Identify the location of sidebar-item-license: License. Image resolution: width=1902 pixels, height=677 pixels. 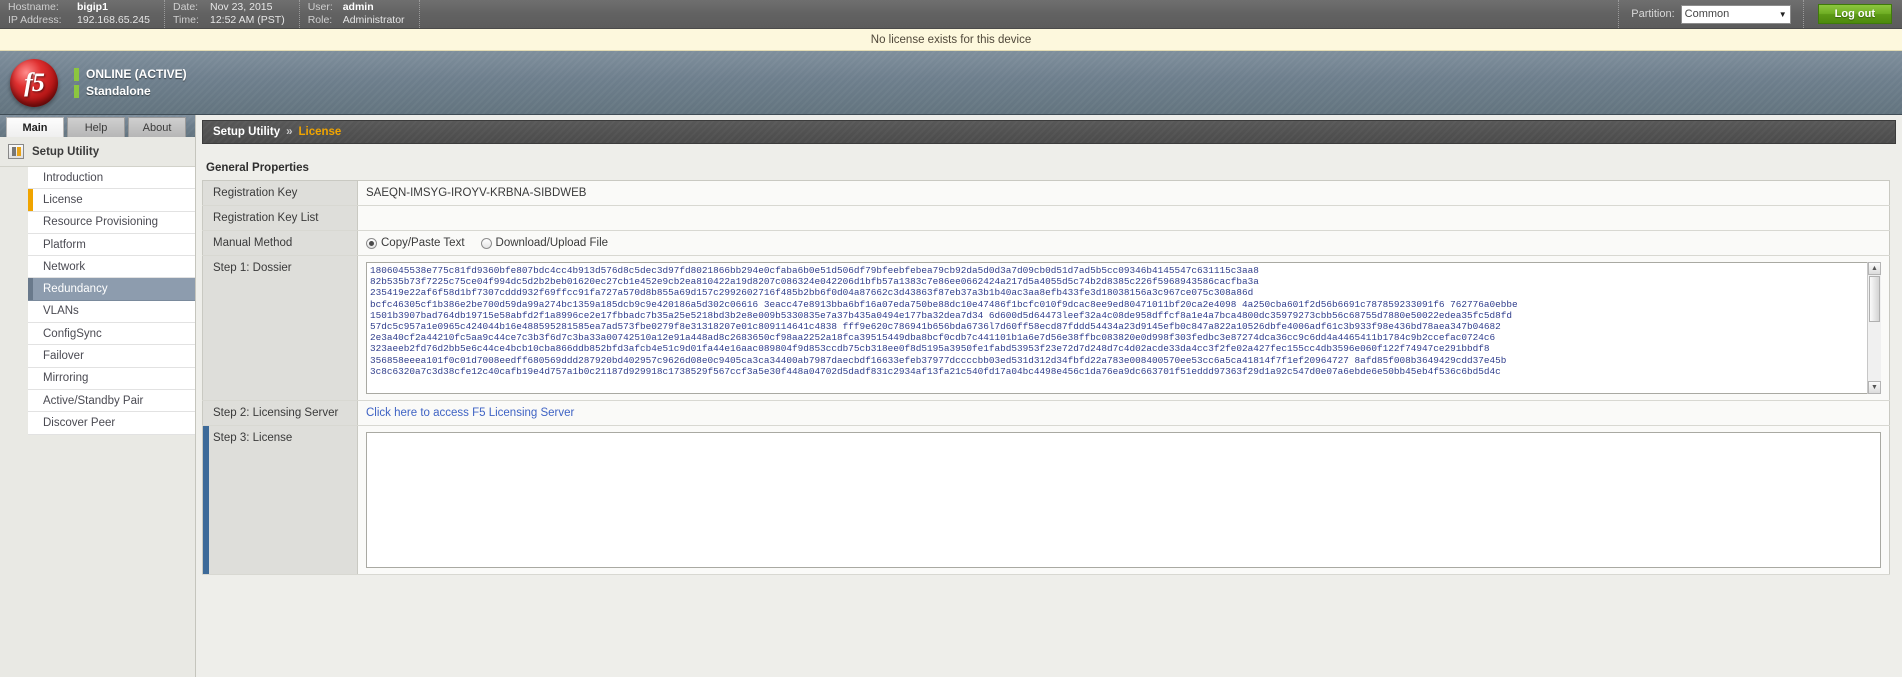
(111, 200).